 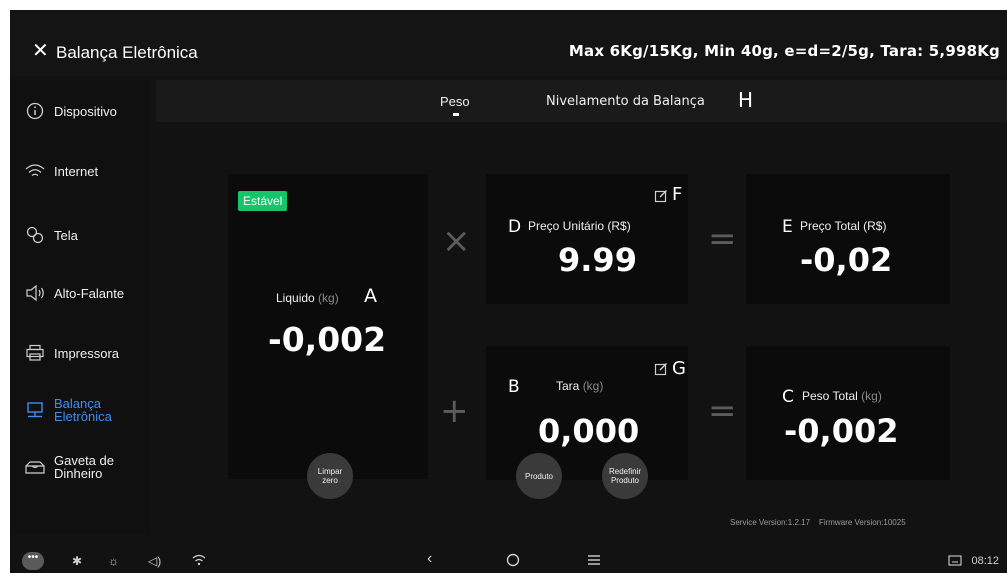 What do you see at coordinates (40, 51) in the screenshot?
I see `close-icon: ✕` at bounding box center [40, 51].